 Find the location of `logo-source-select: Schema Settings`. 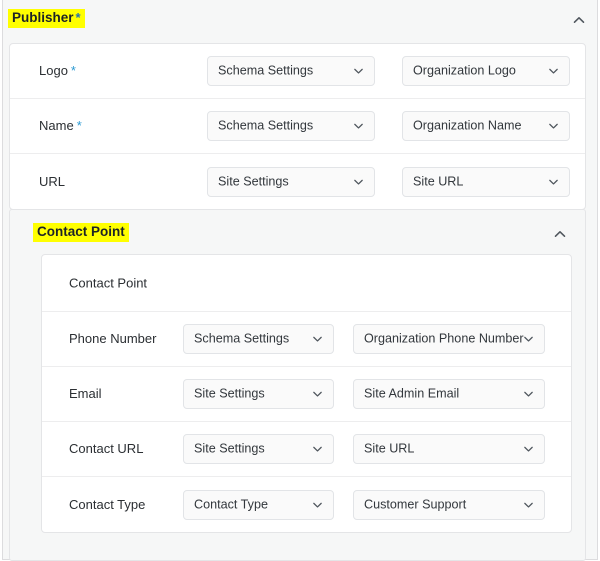

logo-source-select: Schema Settings is located at coordinates (291, 71).